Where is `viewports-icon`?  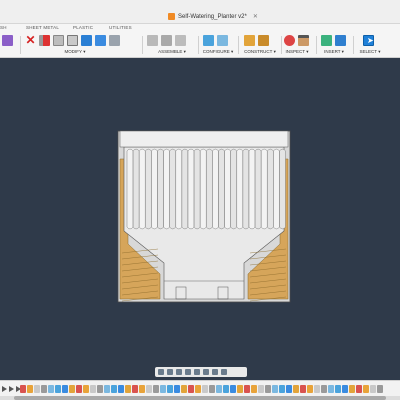
viewports-icon is located at coordinates (224, 372).